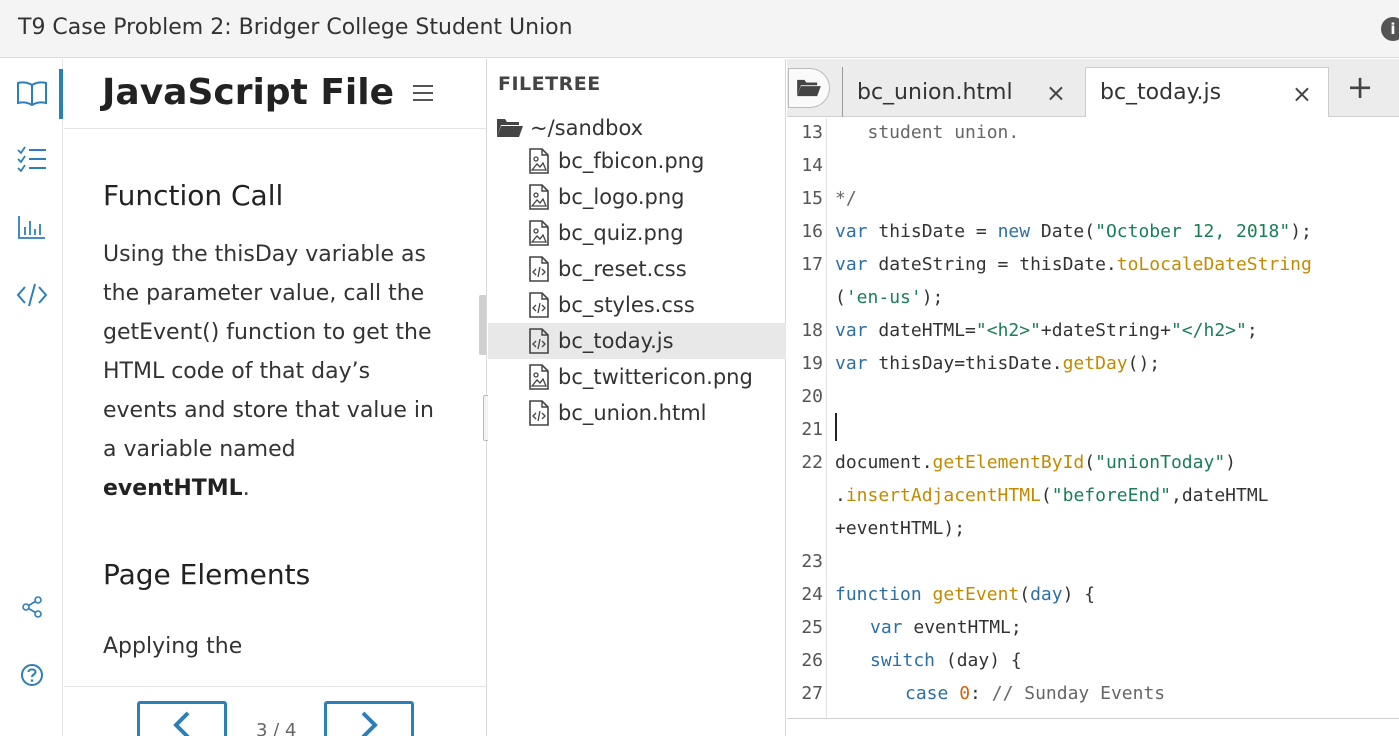  I want to click on code-token: 0, so click(965, 693).